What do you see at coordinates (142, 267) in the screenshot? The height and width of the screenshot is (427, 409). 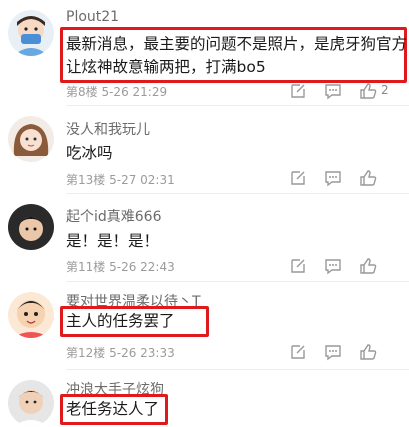 I see `comment-date: 5-26 22:43` at bounding box center [142, 267].